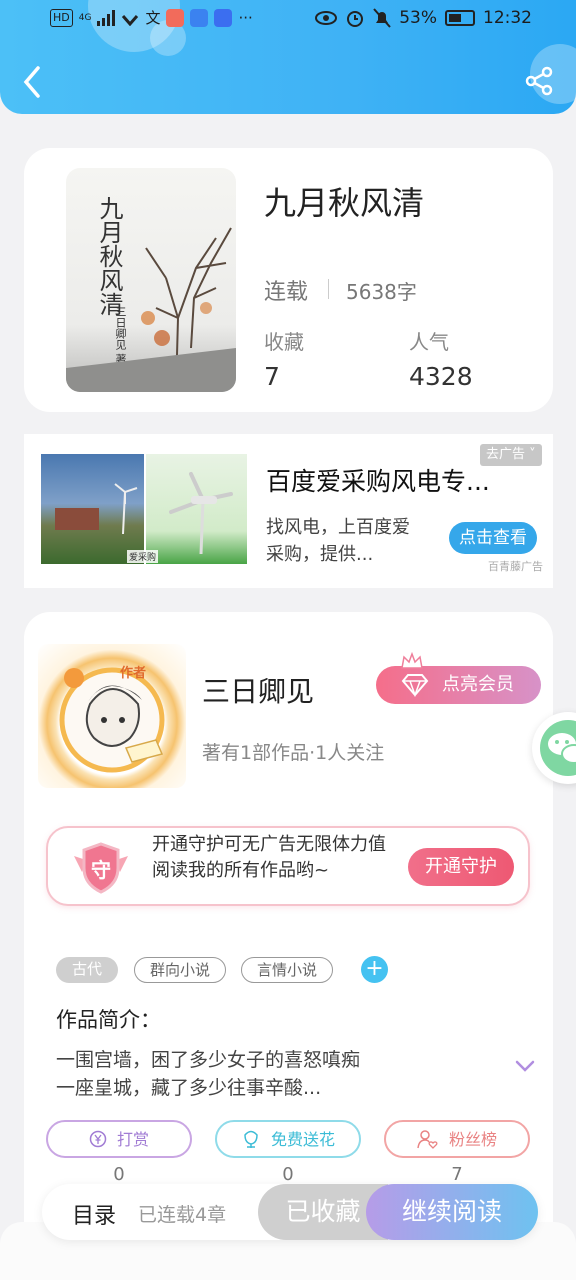 The image size is (576, 1280). What do you see at coordinates (326, 18) in the screenshot?
I see `eye-icon` at bounding box center [326, 18].